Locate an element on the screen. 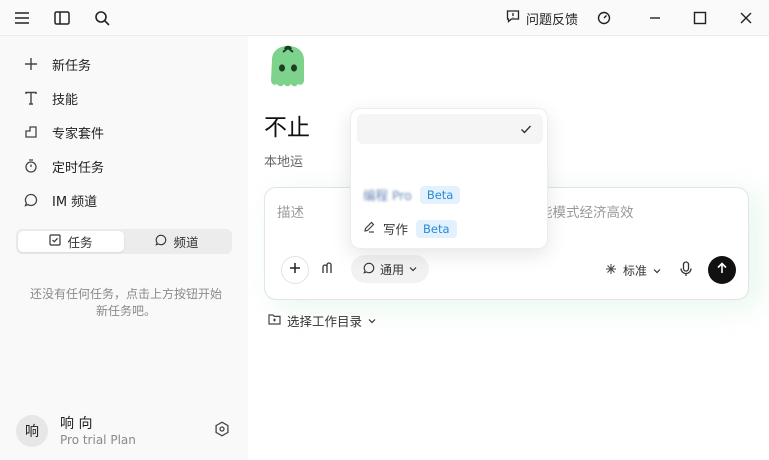 The width and height of the screenshot is (769, 460). mode-label: 通用 is located at coordinates (391, 269).